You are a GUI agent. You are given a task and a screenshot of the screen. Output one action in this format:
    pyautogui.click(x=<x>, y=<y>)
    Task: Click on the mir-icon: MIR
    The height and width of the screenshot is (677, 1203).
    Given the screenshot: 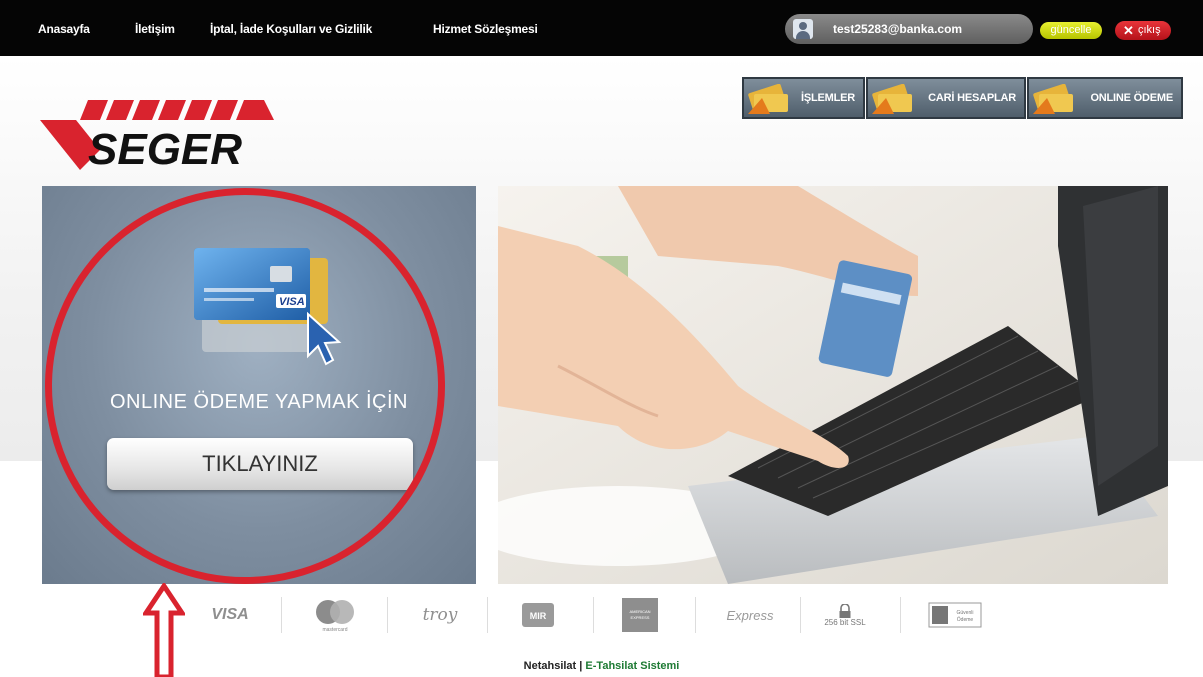 What is the action you would take?
    pyautogui.click(x=538, y=615)
    